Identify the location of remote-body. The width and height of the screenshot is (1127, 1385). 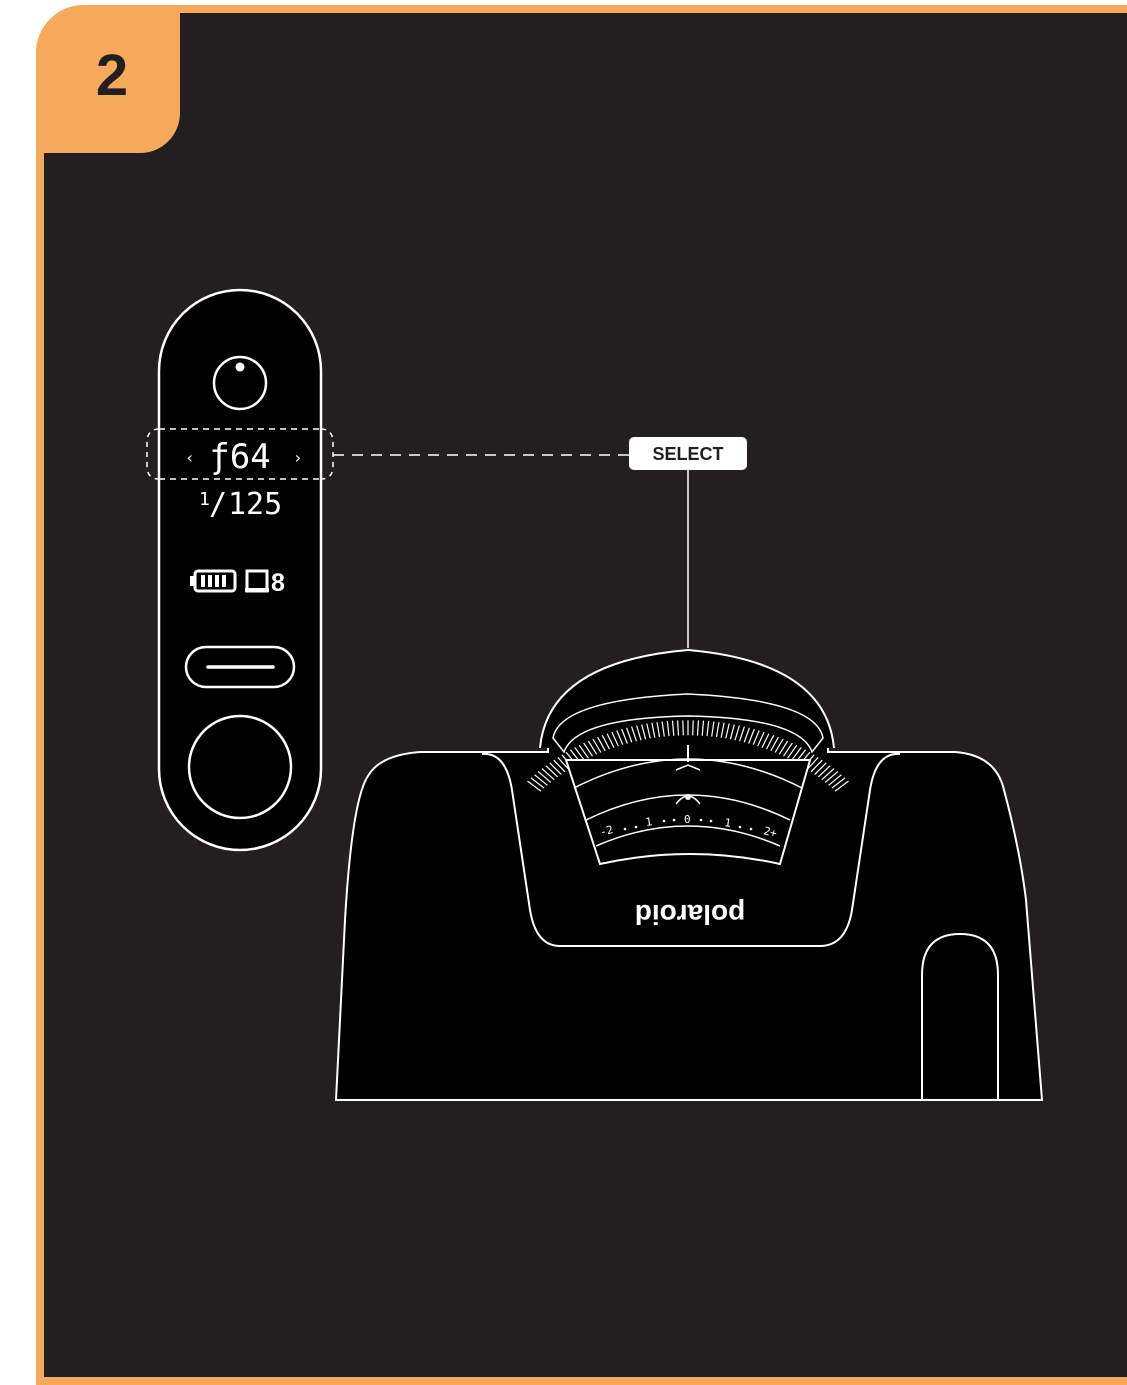
(240, 570).